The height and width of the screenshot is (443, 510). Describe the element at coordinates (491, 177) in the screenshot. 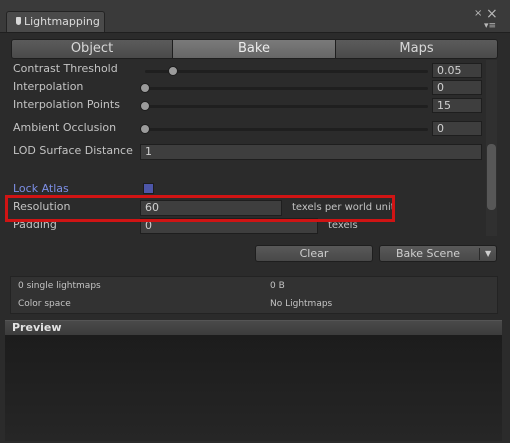

I see `scrollbar-thumb` at that location.